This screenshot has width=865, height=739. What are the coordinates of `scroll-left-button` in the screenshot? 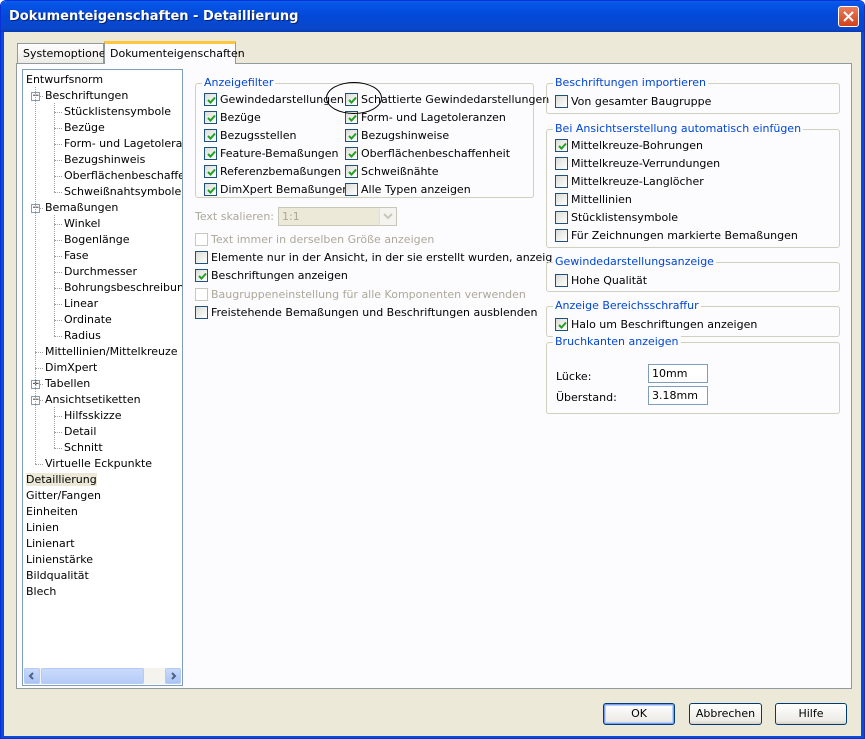 It's located at (32, 676).